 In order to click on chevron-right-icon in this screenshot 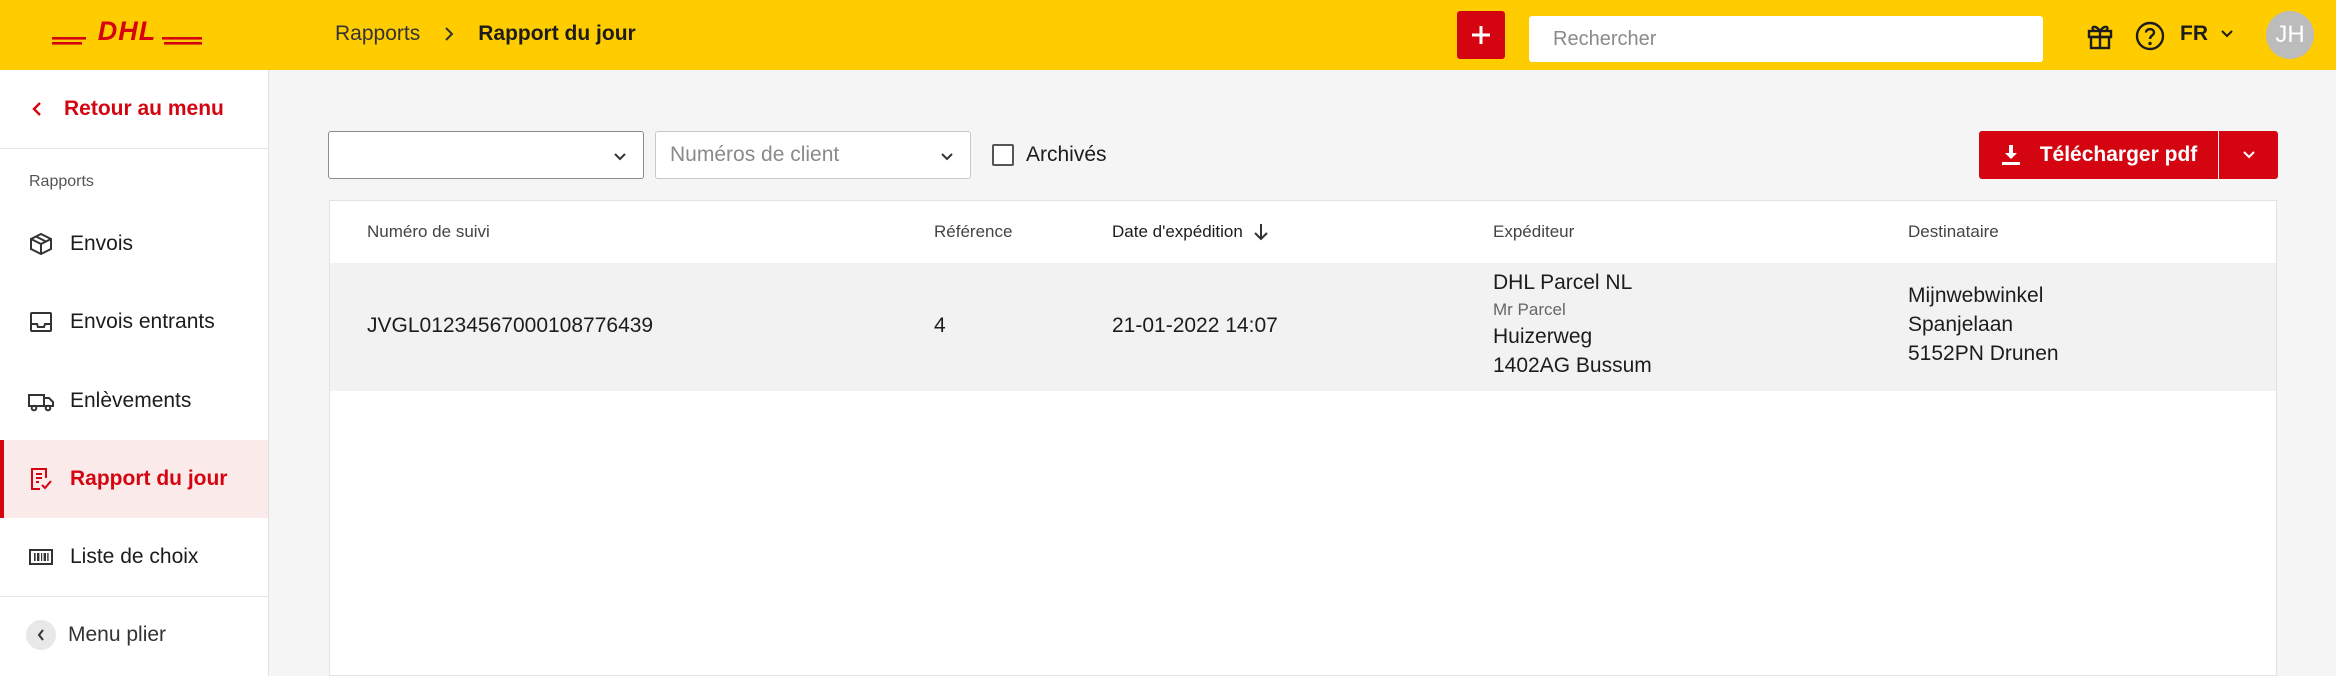, I will do `click(449, 34)`.